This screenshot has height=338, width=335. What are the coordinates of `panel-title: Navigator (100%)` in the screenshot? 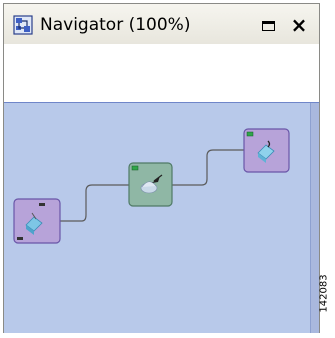 It's located at (115, 25).